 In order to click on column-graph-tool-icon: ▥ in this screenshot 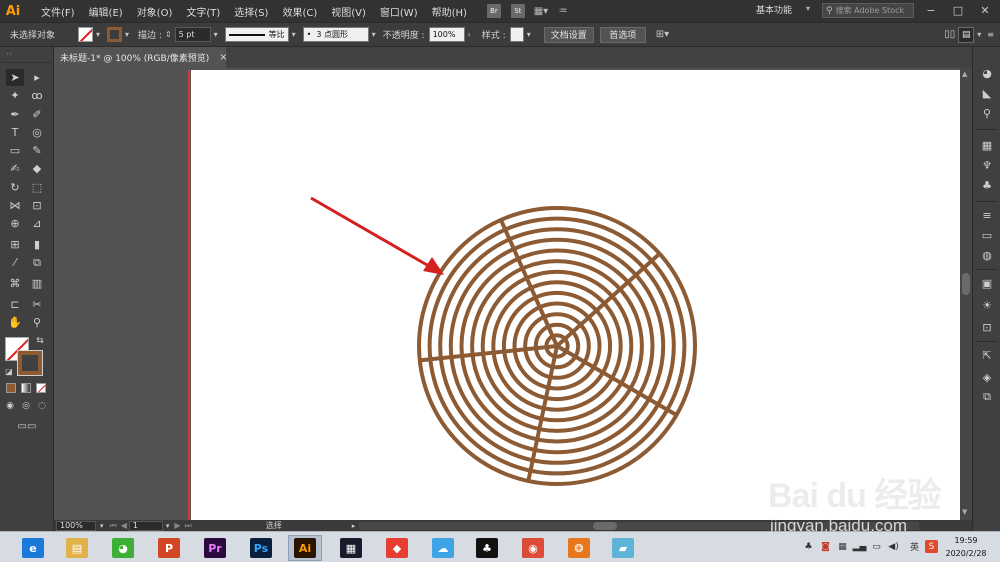, I will do `click(37, 283)`.